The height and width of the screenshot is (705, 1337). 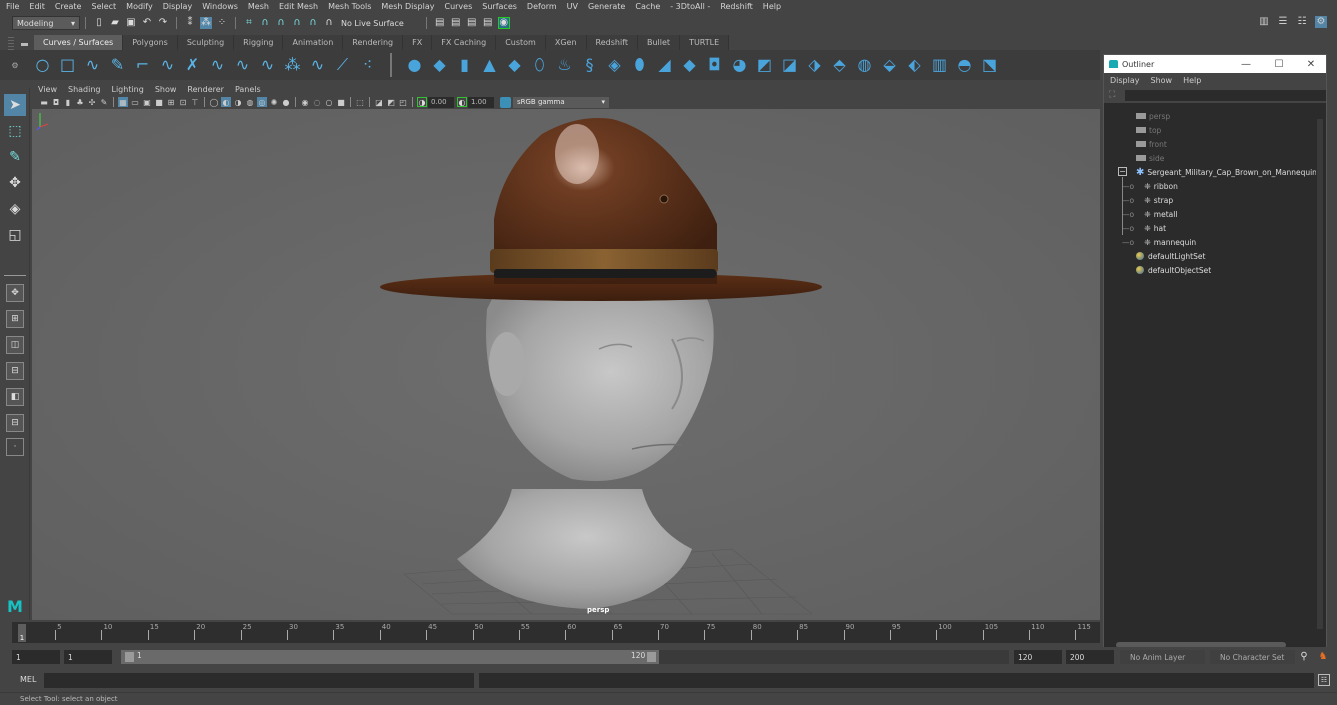 I want to click on menu-mesh-display: Mesh Display, so click(x=407, y=6).